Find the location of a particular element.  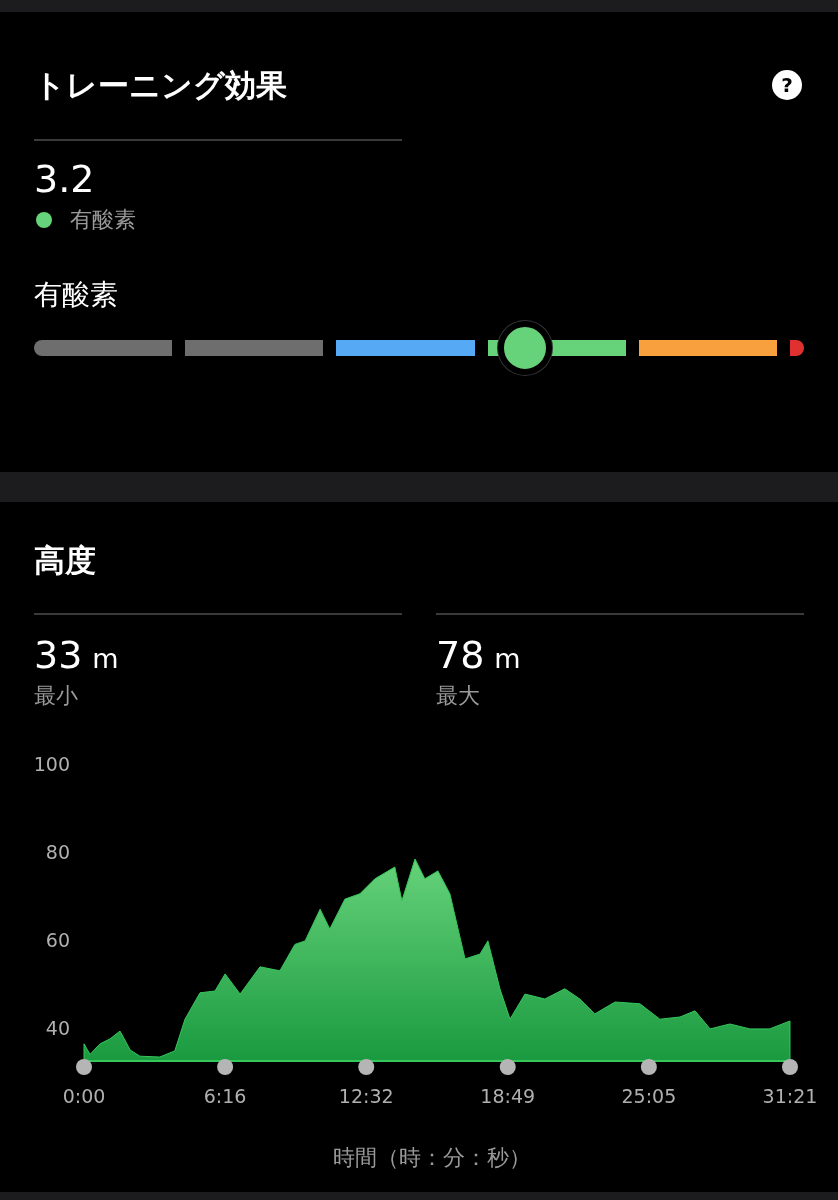

x-tick-label: 0:00 is located at coordinates (84, 1096).